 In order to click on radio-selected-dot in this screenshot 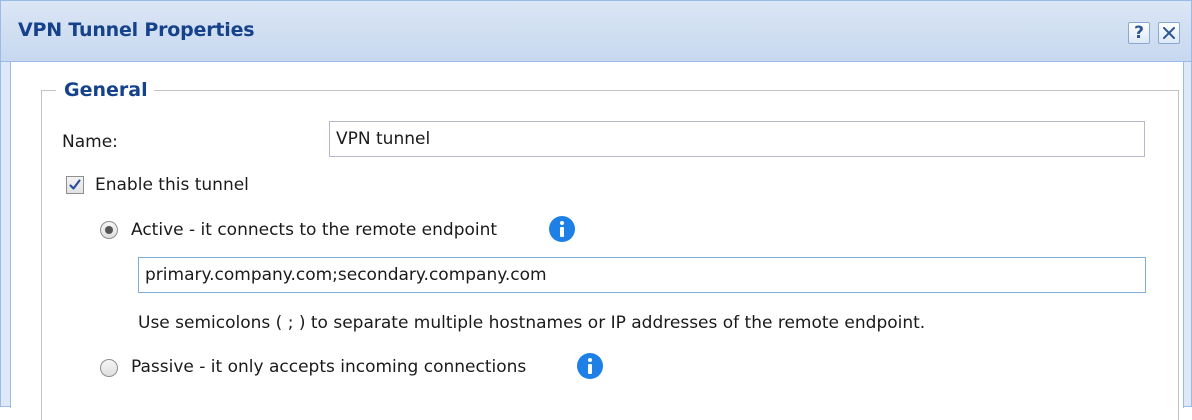, I will do `click(109, 230)`.